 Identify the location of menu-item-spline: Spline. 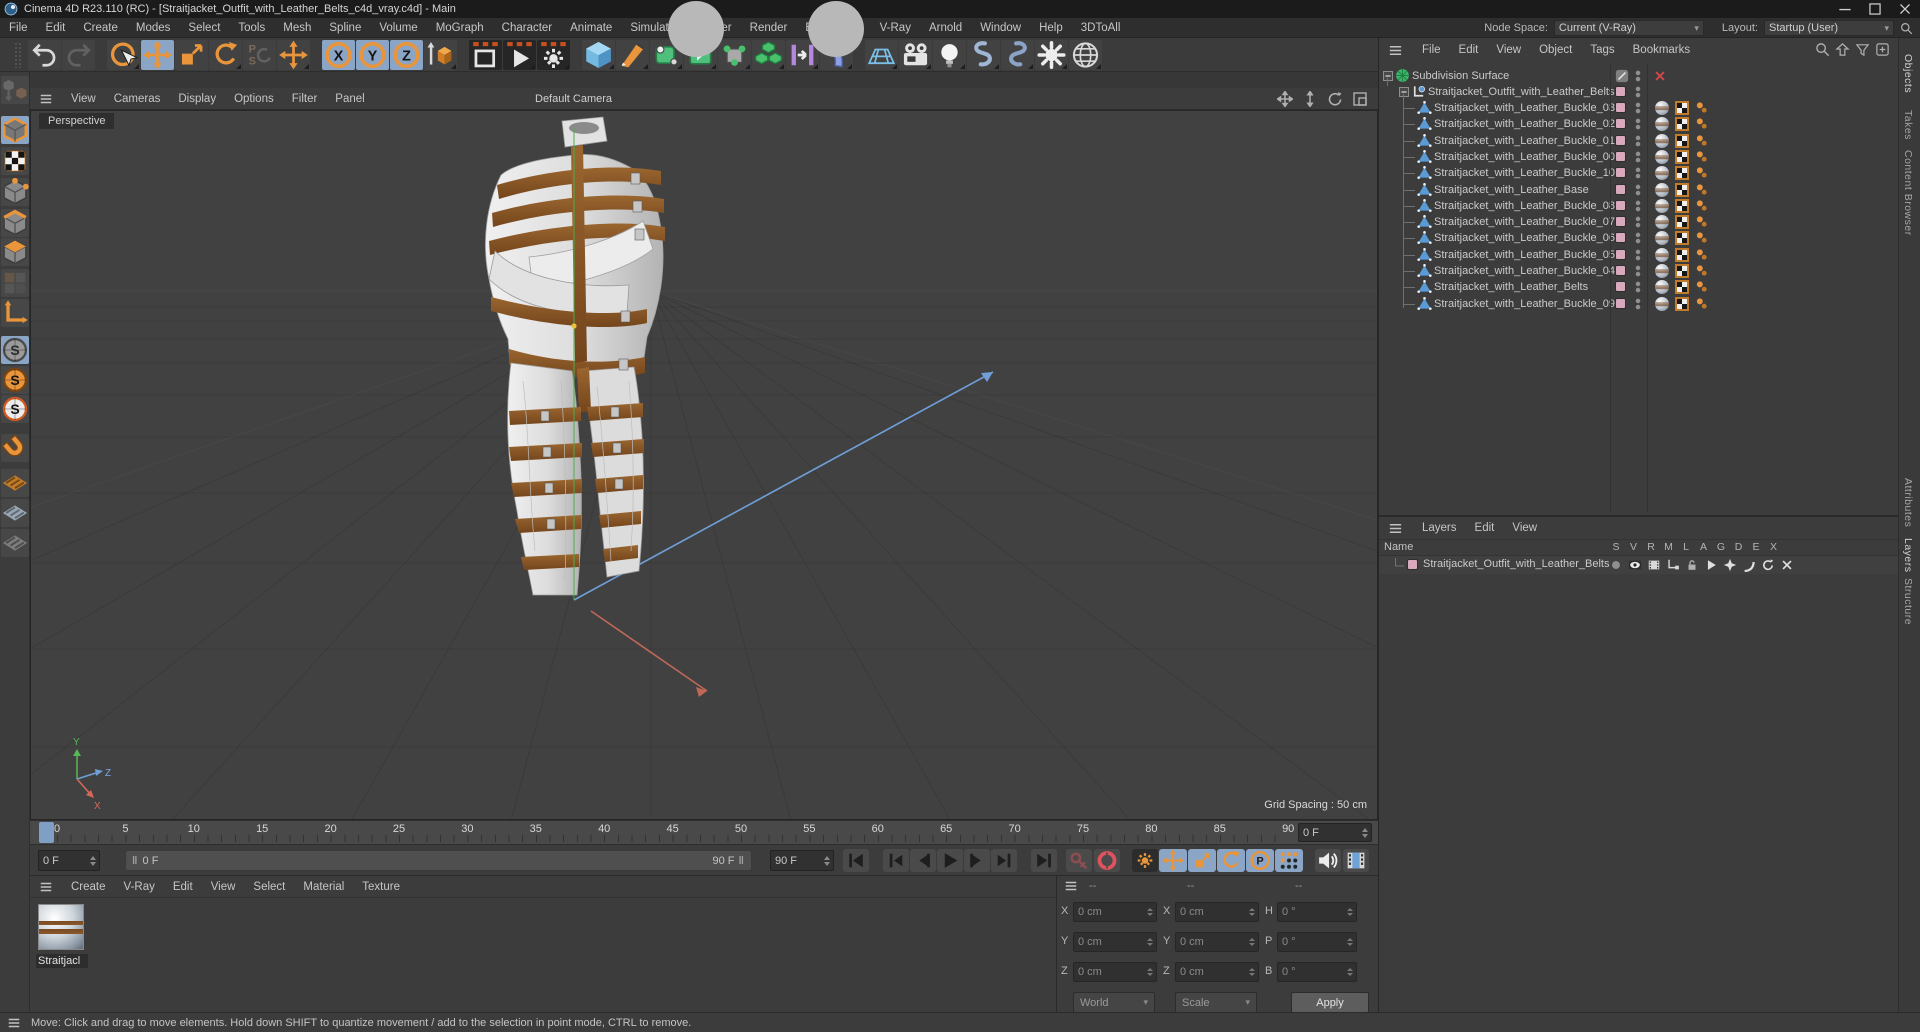
(345, 28).